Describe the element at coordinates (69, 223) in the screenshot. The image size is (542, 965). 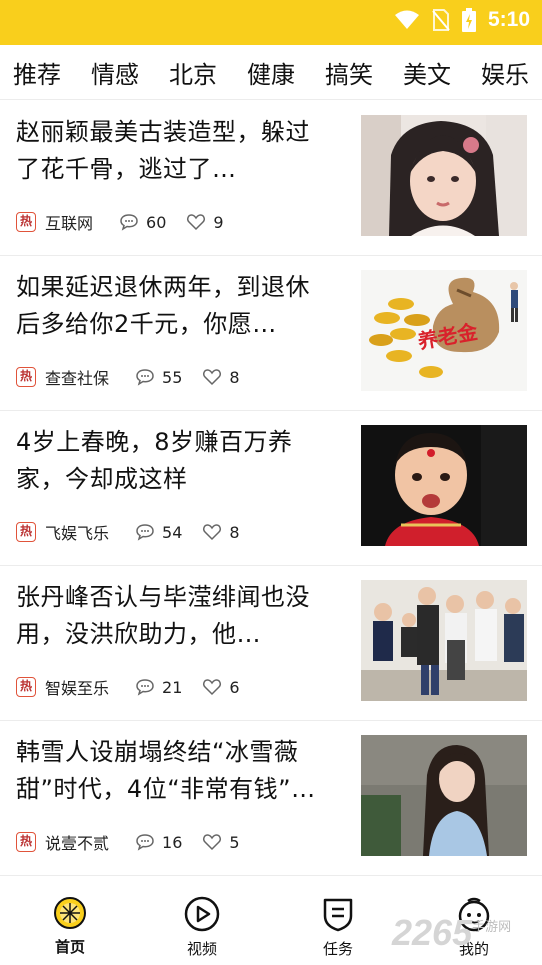
I see `news-source: 互联网` at that location.